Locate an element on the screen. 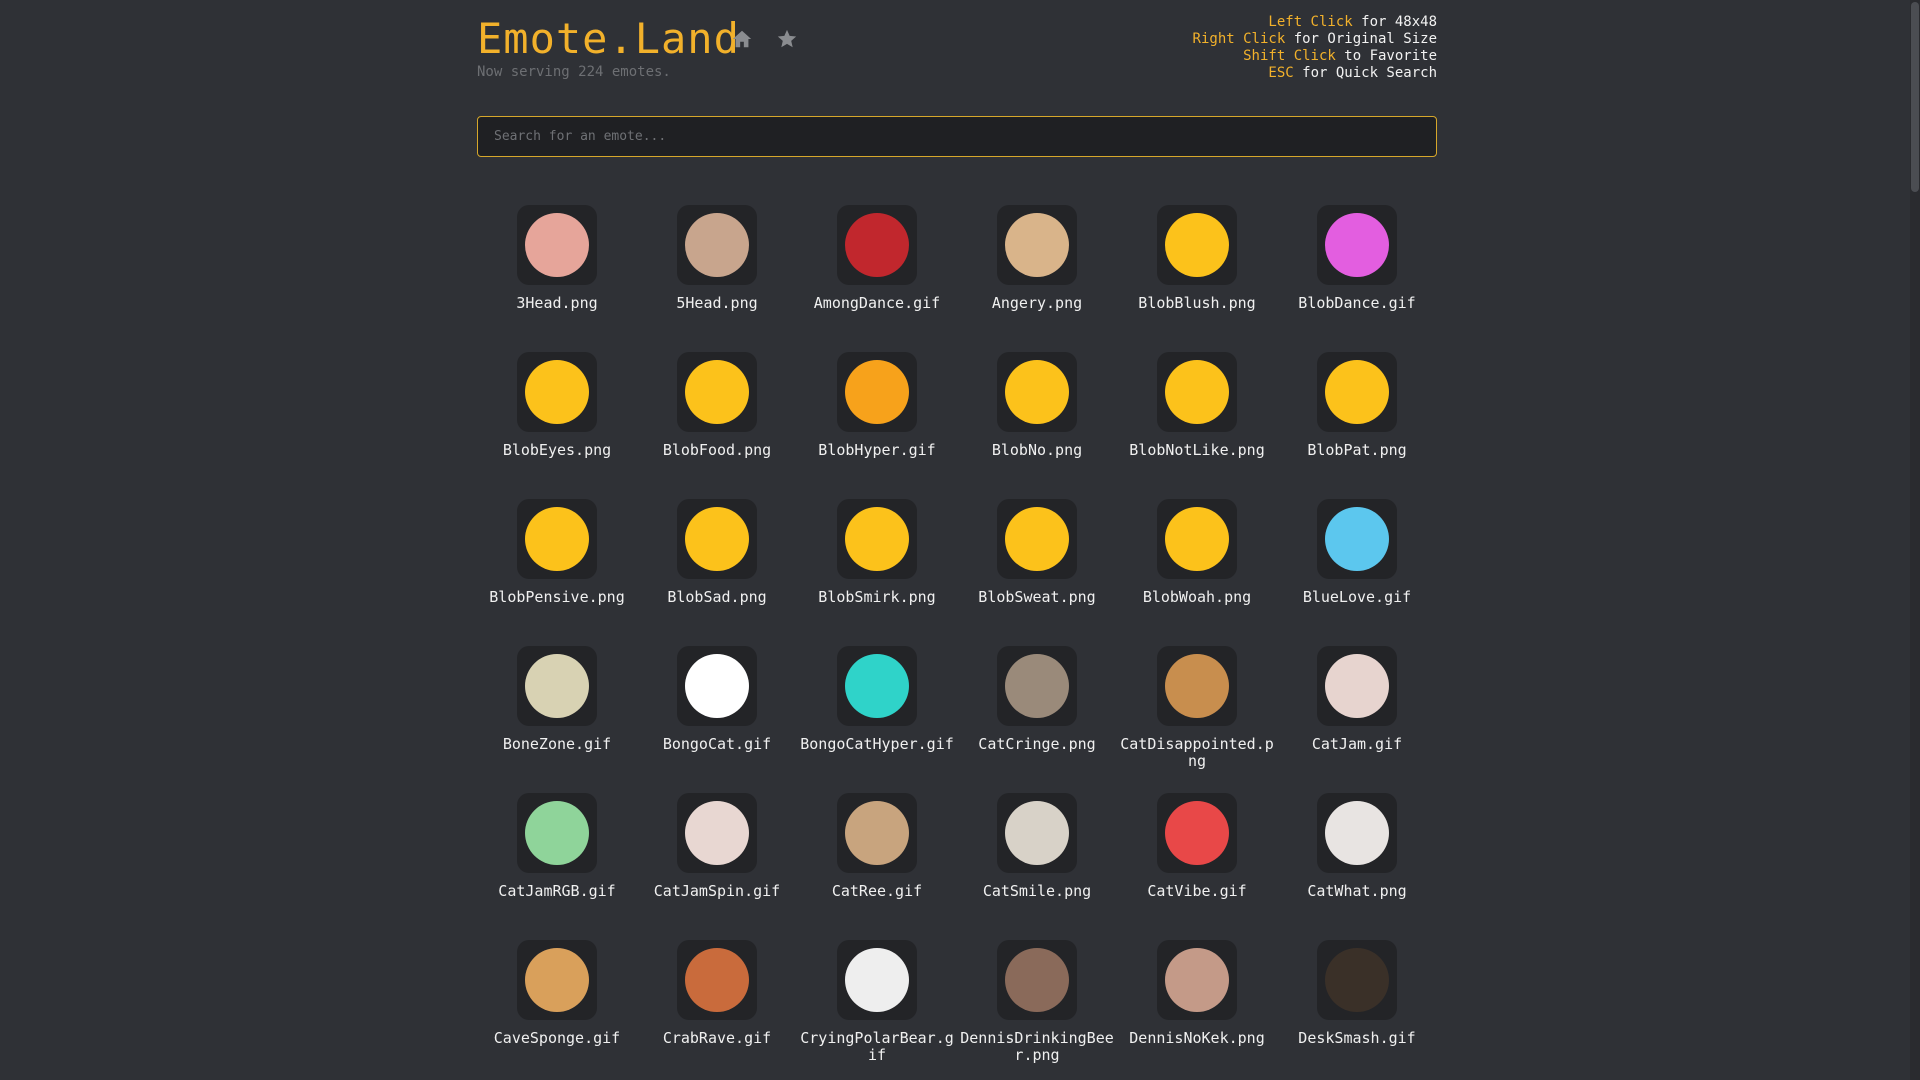 This screenshot has width=1920, height=1080. emote-item: CatSmile.png is located at coordinates (1037, 851).